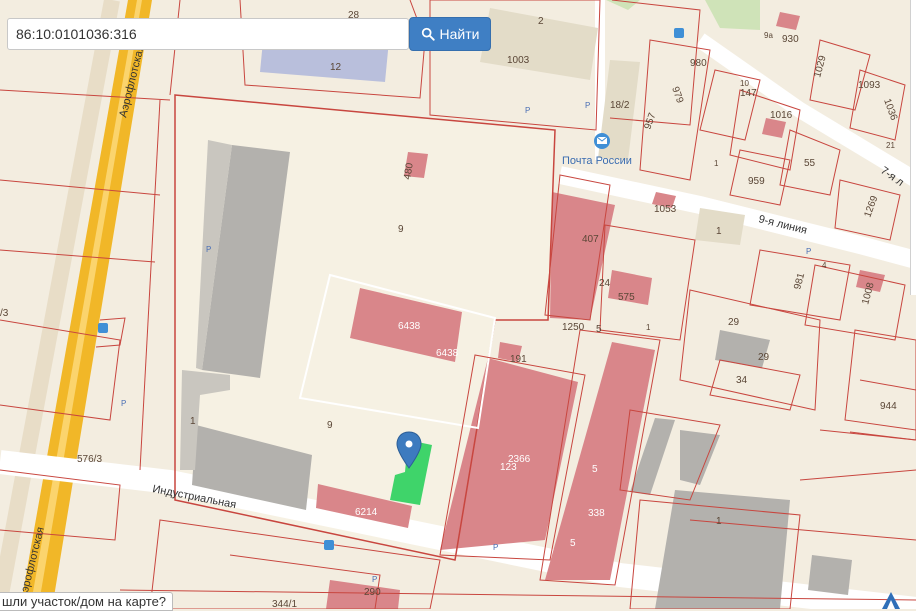 The image size is (916, 611). What do you see at coordinates (89, 459) in the screenshot?
I see `parcel-label: 576/3` at bounding box center [89, 459].